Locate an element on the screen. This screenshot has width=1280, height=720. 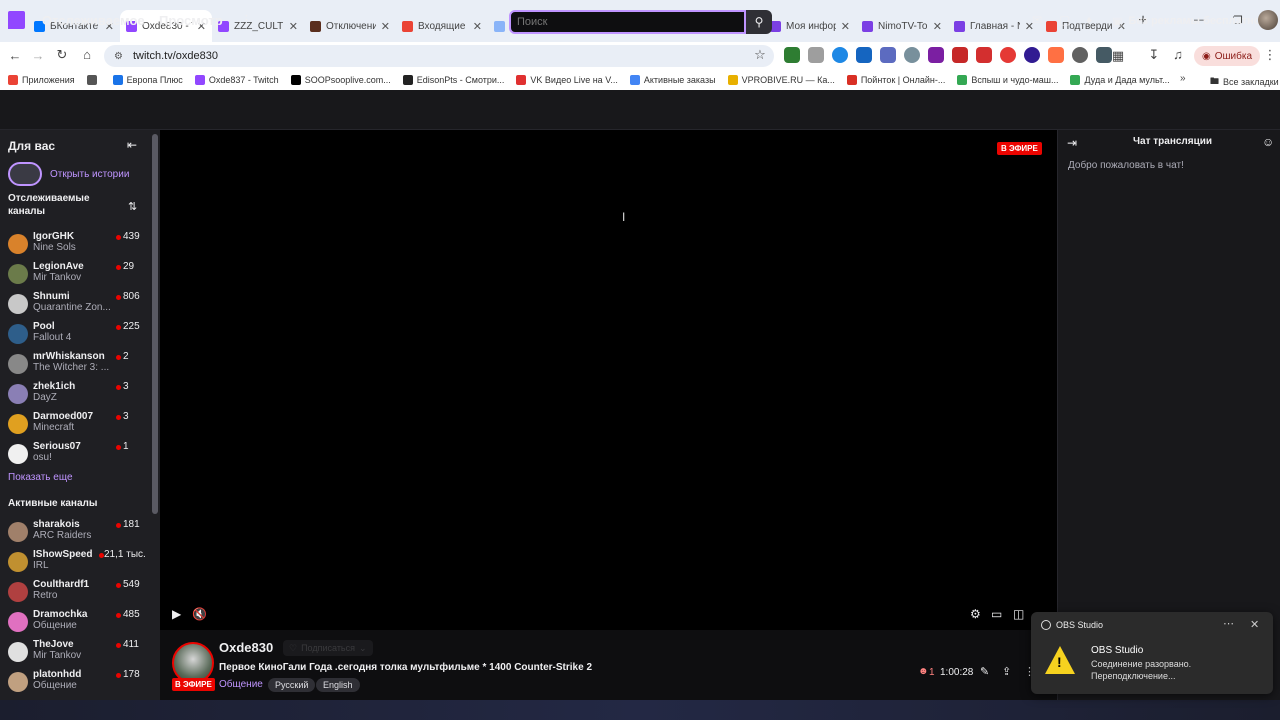
browser-tab: Главная - N ✕ is located at coordinates (994, 26).